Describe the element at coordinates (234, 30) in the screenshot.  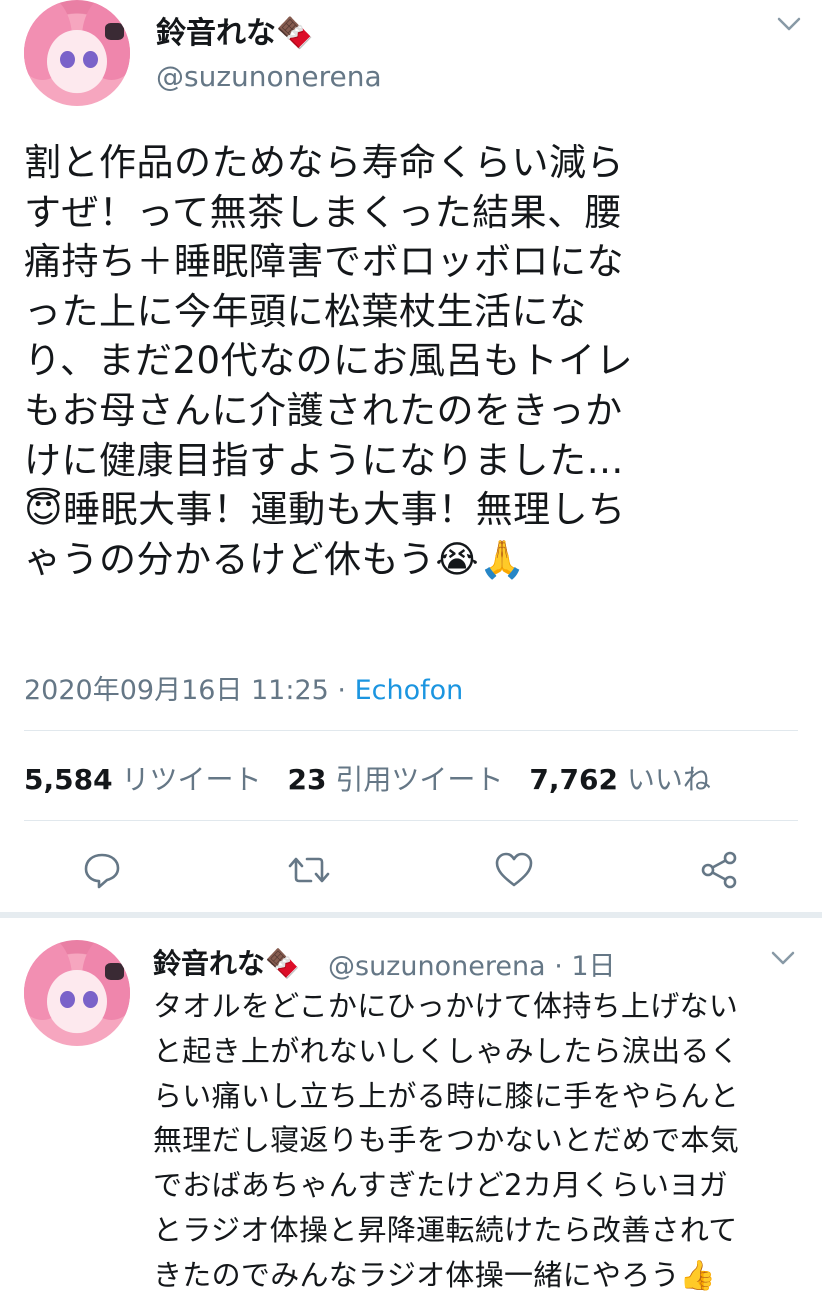
I see `author-name: 鈴音れな🍫` at that location.